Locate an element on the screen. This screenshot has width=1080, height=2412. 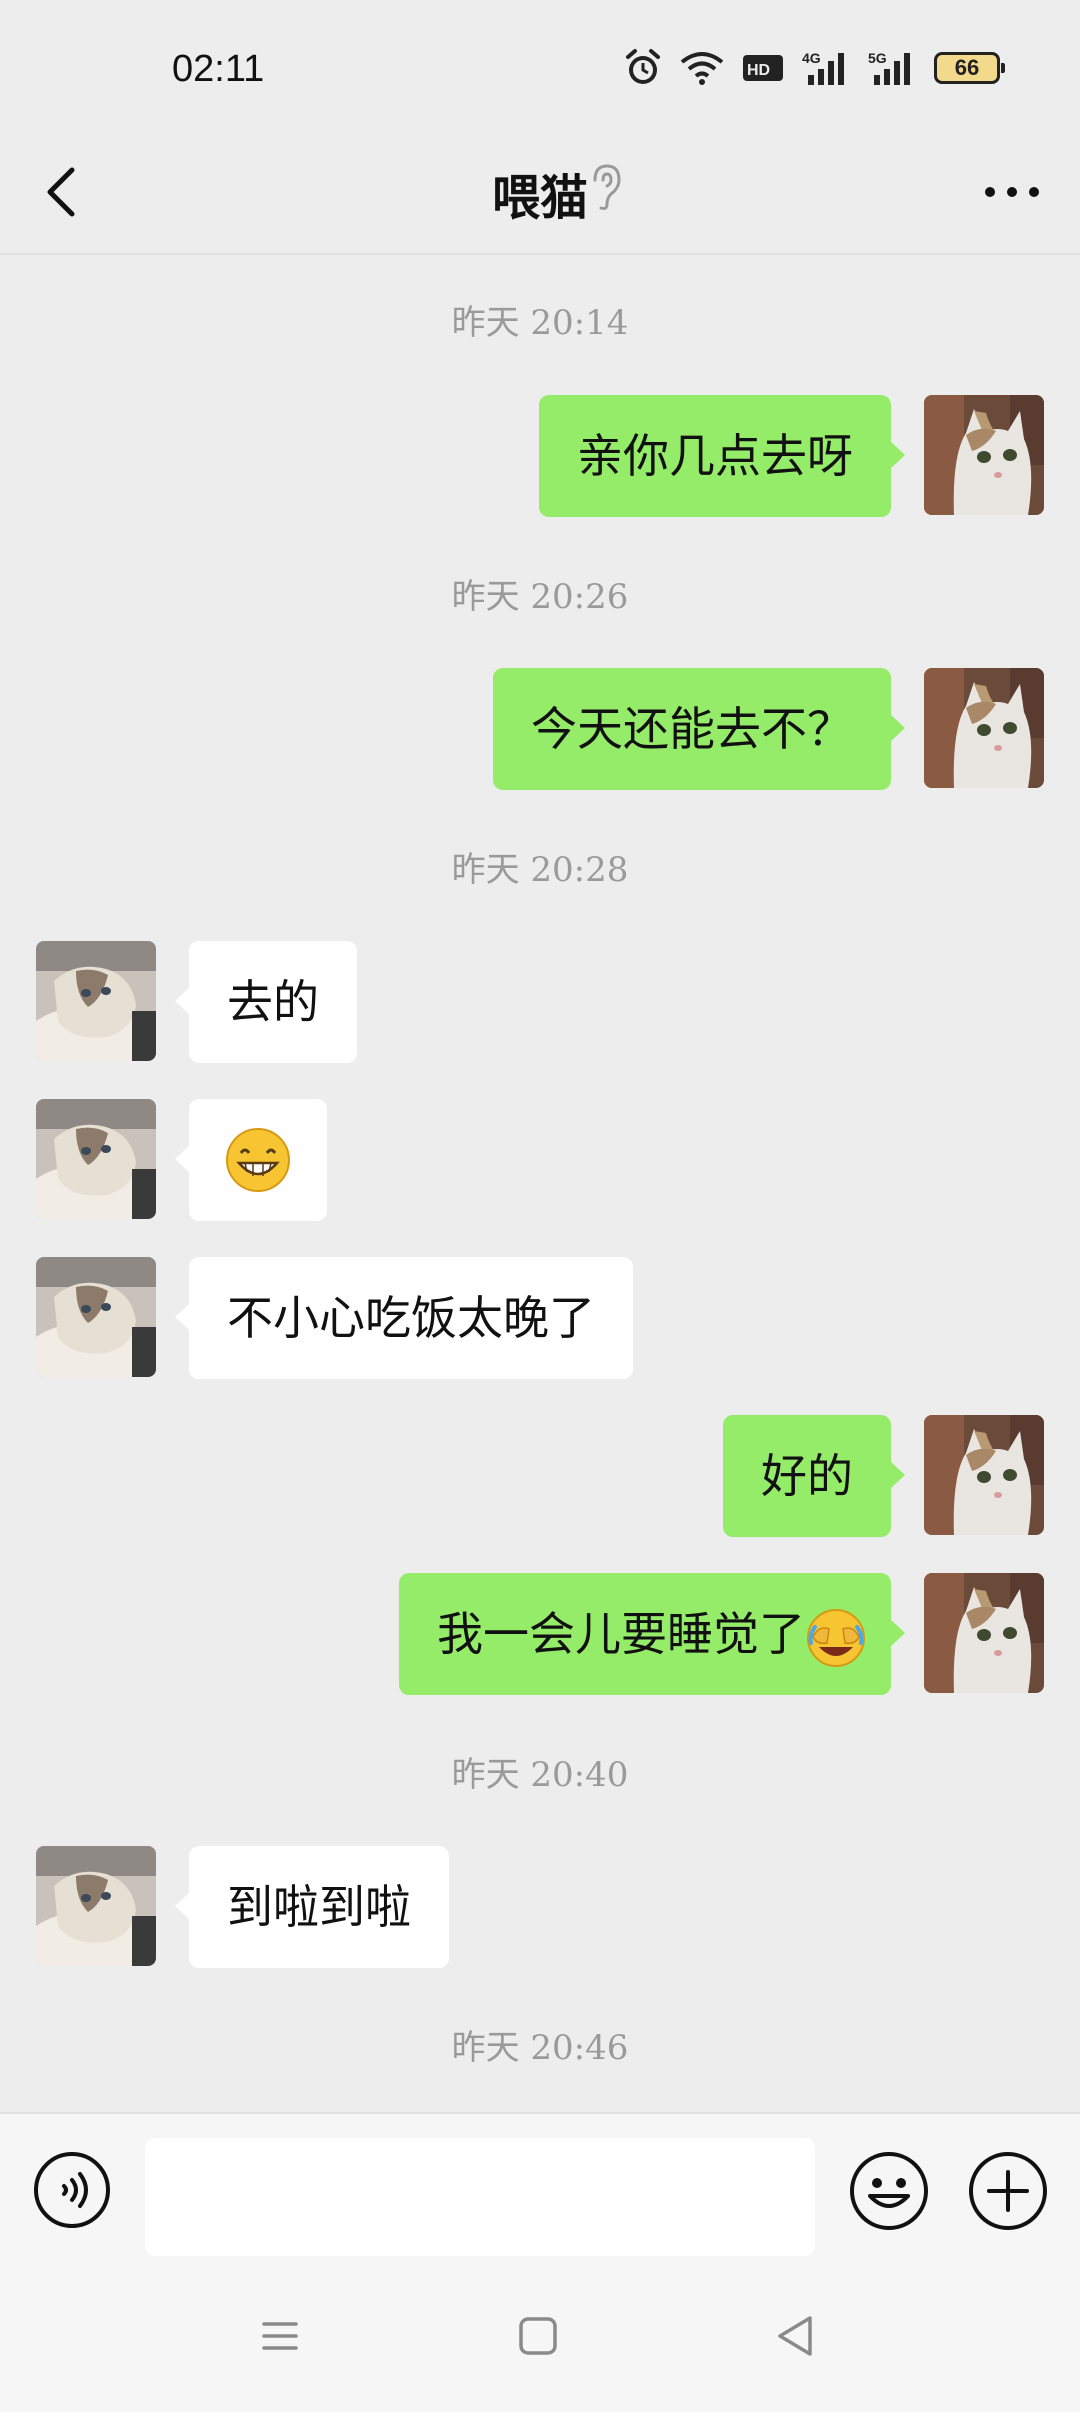
system-back-button is located at coordinates (796, 2336).